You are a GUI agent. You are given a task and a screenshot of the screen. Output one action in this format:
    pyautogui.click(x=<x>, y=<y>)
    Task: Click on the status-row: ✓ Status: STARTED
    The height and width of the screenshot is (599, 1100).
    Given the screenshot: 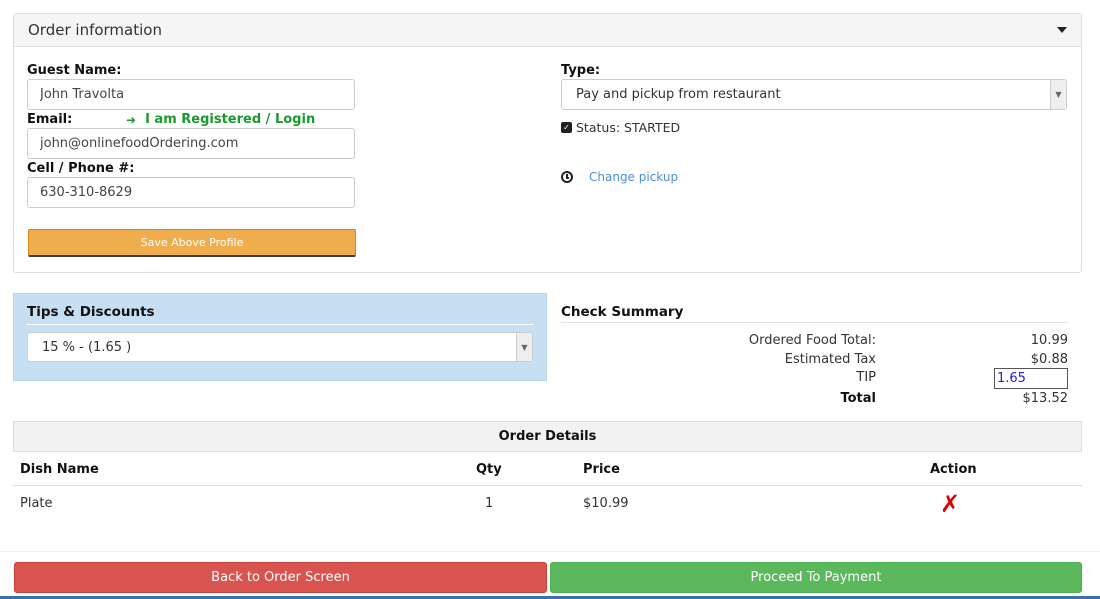 What is the action you would take?
    pyautogui.click(x=620, y=127)
    